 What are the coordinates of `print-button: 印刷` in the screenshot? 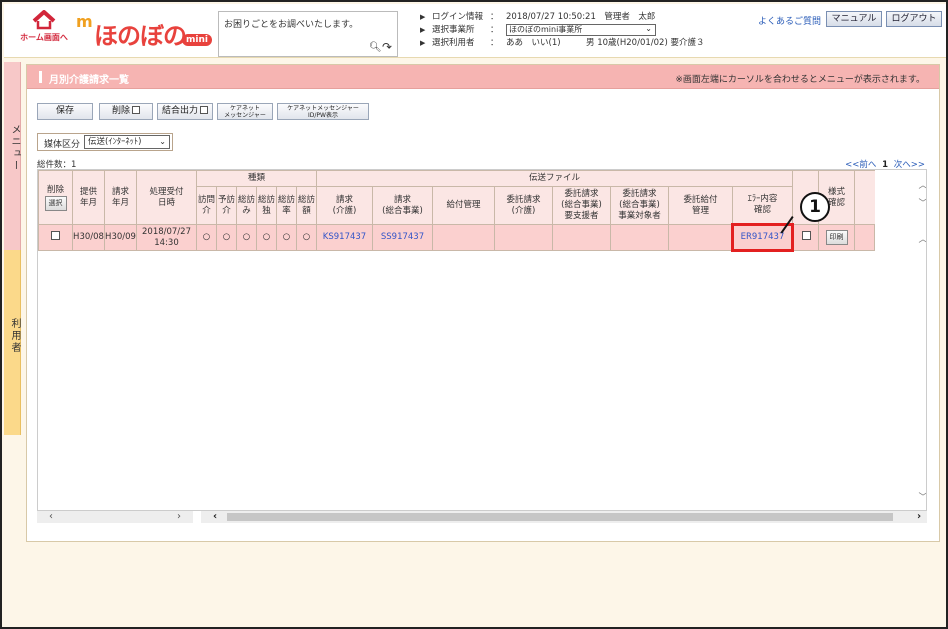 It's located at (836, 237).